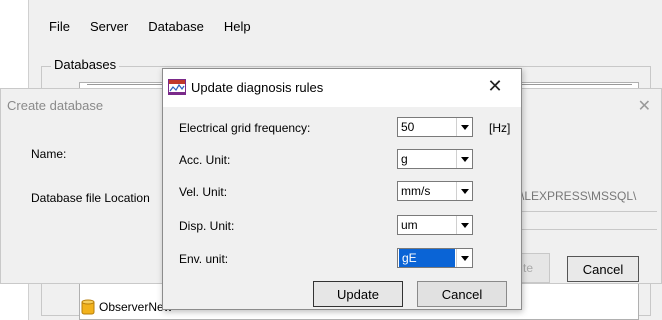 This screenshot has width=662, height=320. Describe the element at coordinates (126, 307) in the screenshot. I see `list-item: ObserverNew` at that location.